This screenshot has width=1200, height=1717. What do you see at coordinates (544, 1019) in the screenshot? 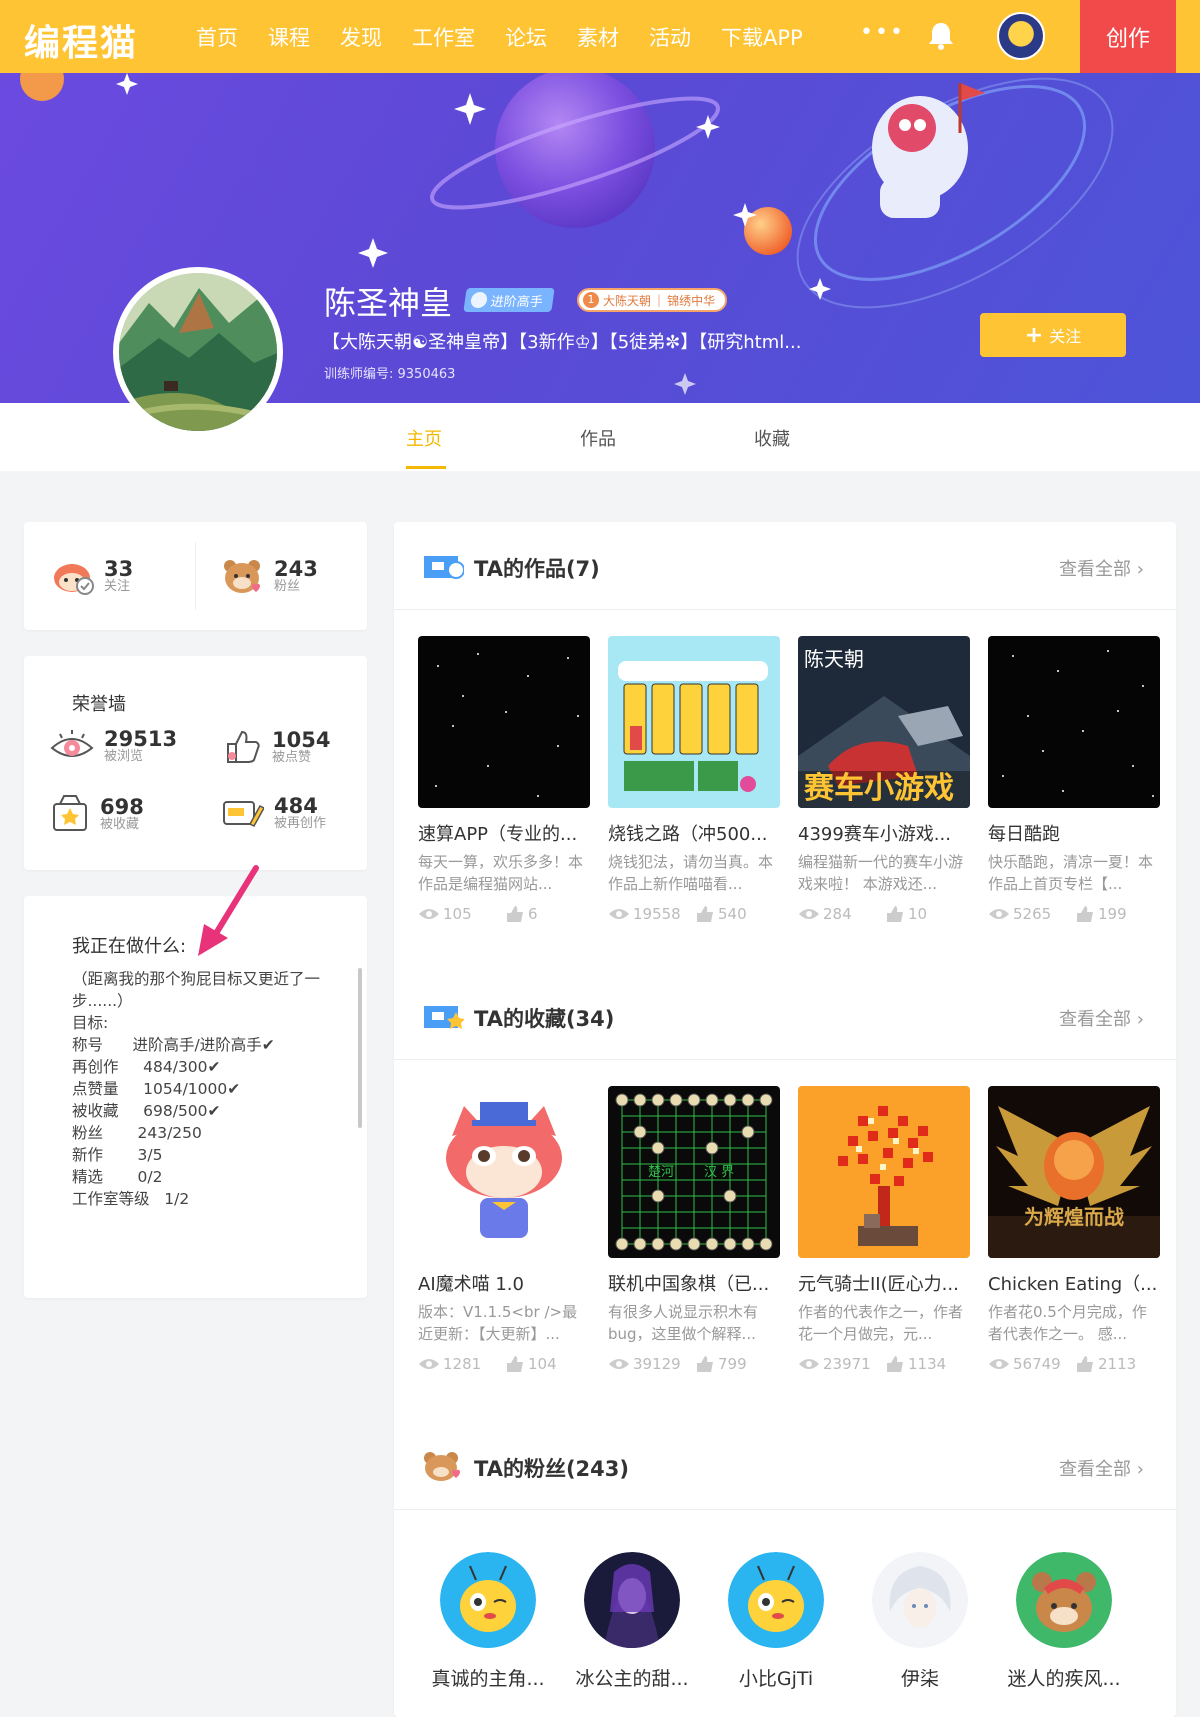
I see `collections-title: TA的收藏(34)` at bounding box center [544, 1019].